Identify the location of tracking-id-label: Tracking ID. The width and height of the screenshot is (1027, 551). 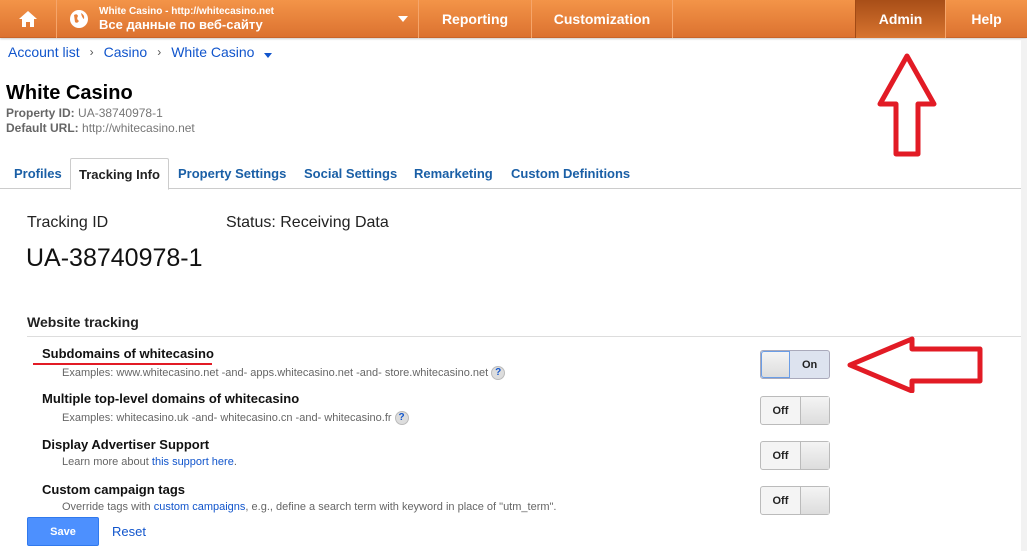
(68, 222).